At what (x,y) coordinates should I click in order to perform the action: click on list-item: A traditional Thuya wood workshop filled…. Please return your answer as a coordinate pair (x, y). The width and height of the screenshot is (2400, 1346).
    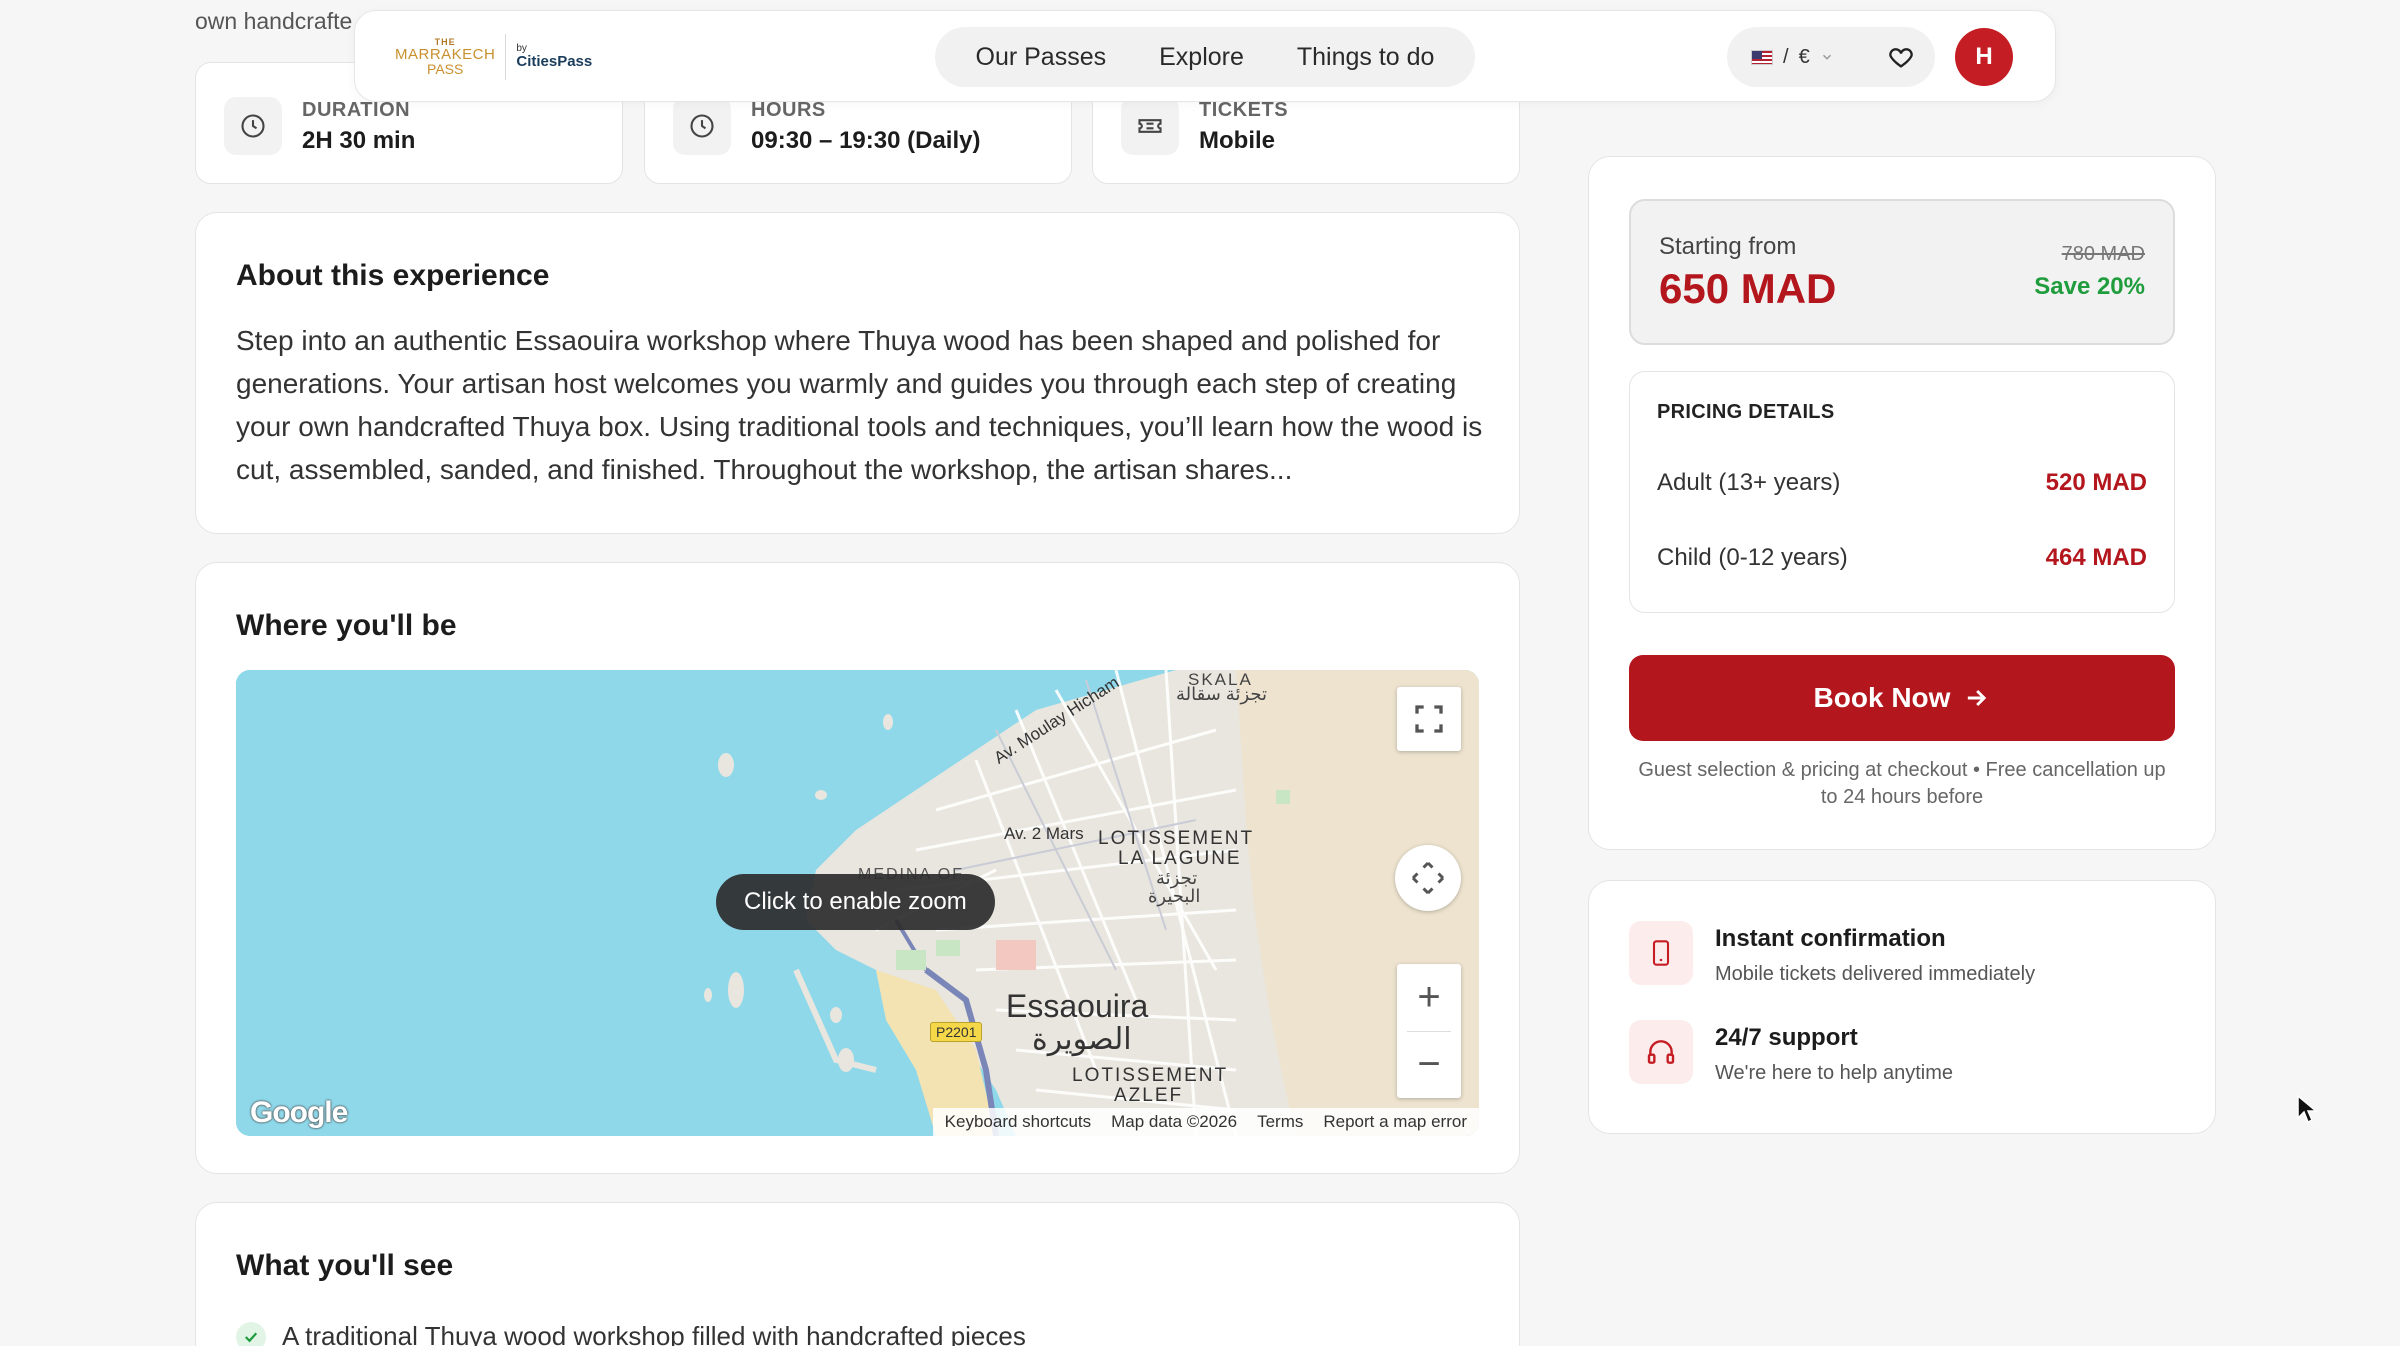
    Looking at the image, I should click on (631, 1333).